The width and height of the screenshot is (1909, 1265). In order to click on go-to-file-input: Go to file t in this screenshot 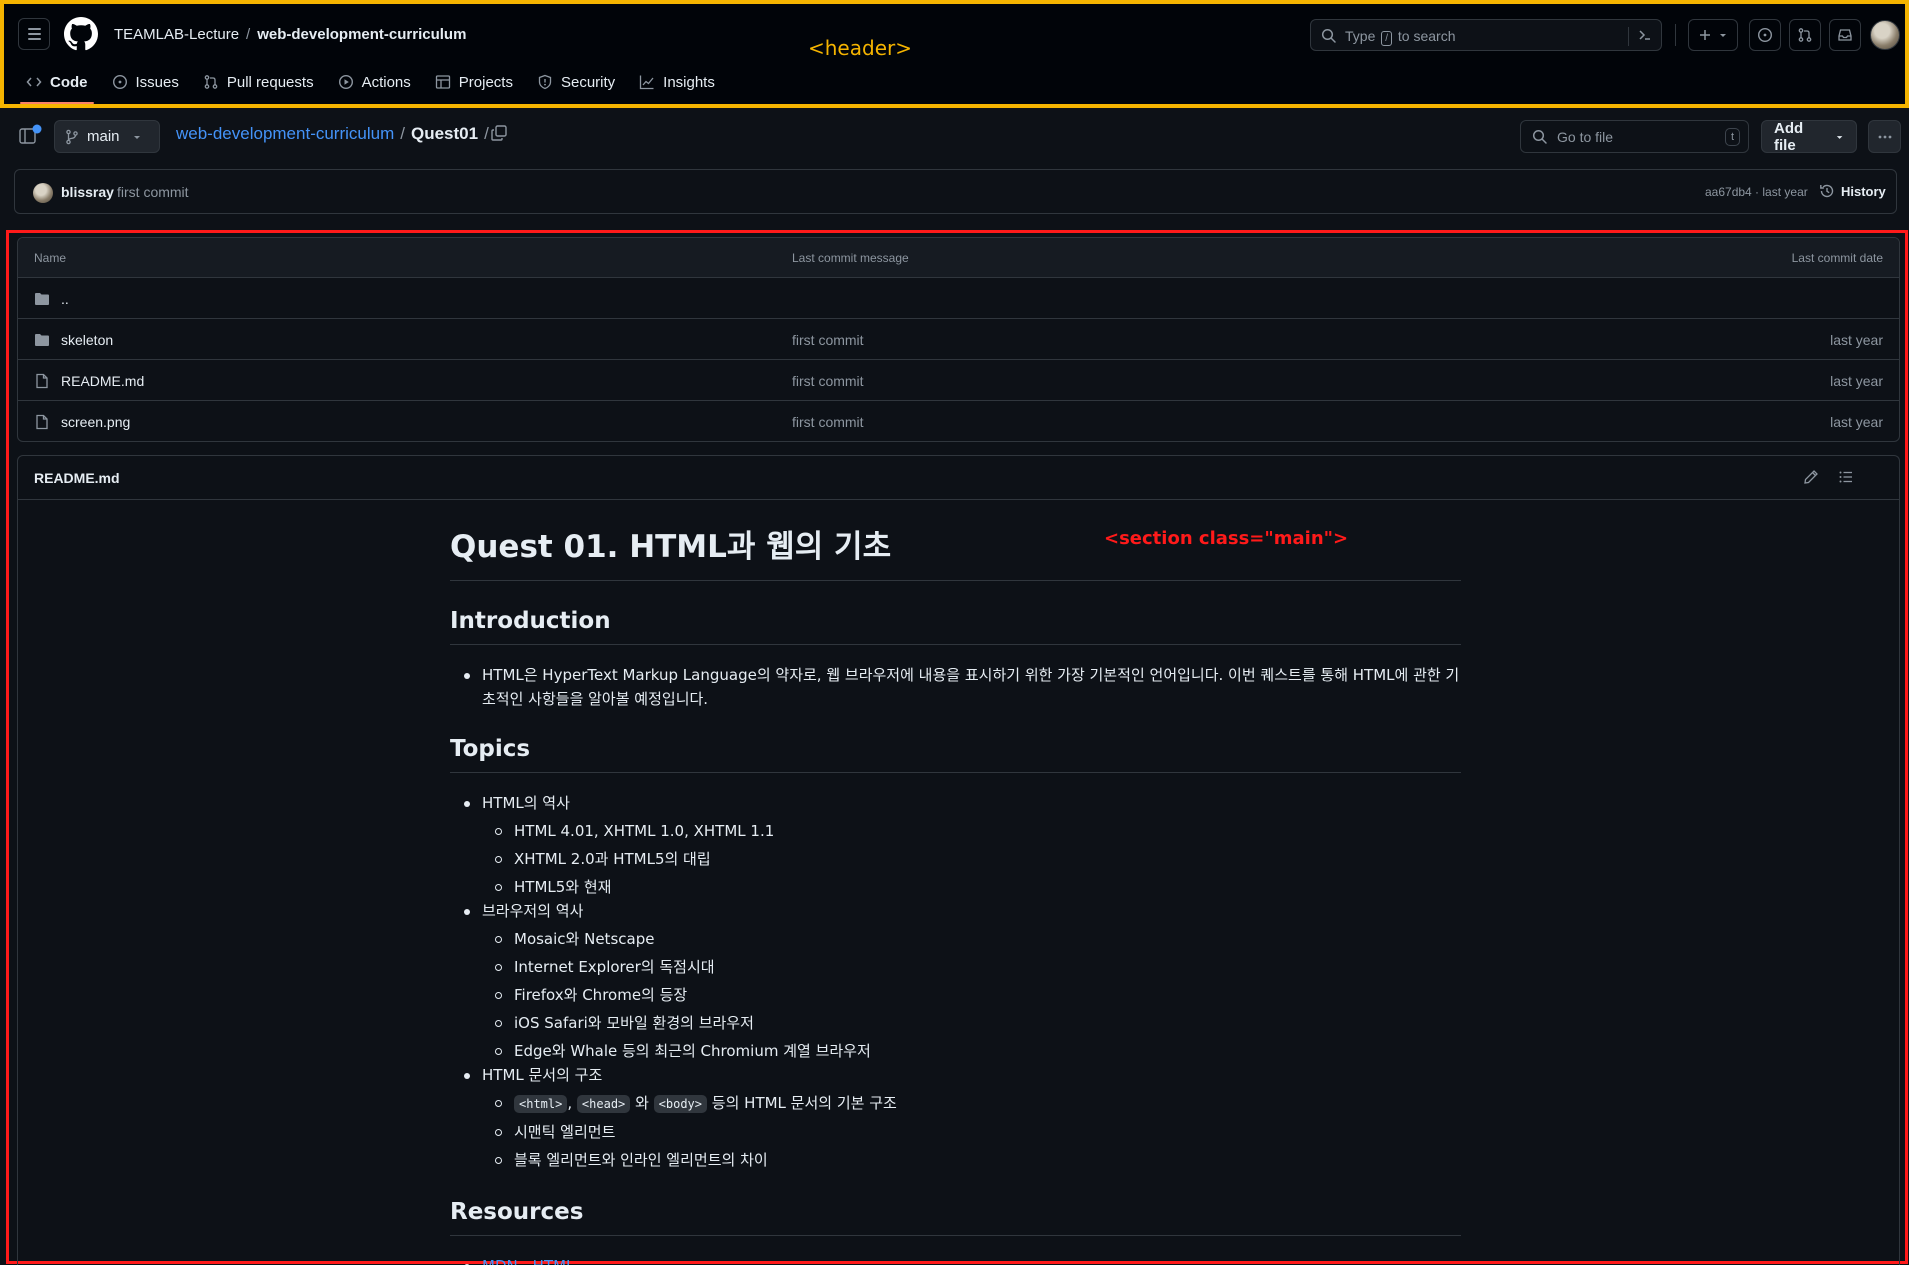, I will do `click(1634, 136)`.